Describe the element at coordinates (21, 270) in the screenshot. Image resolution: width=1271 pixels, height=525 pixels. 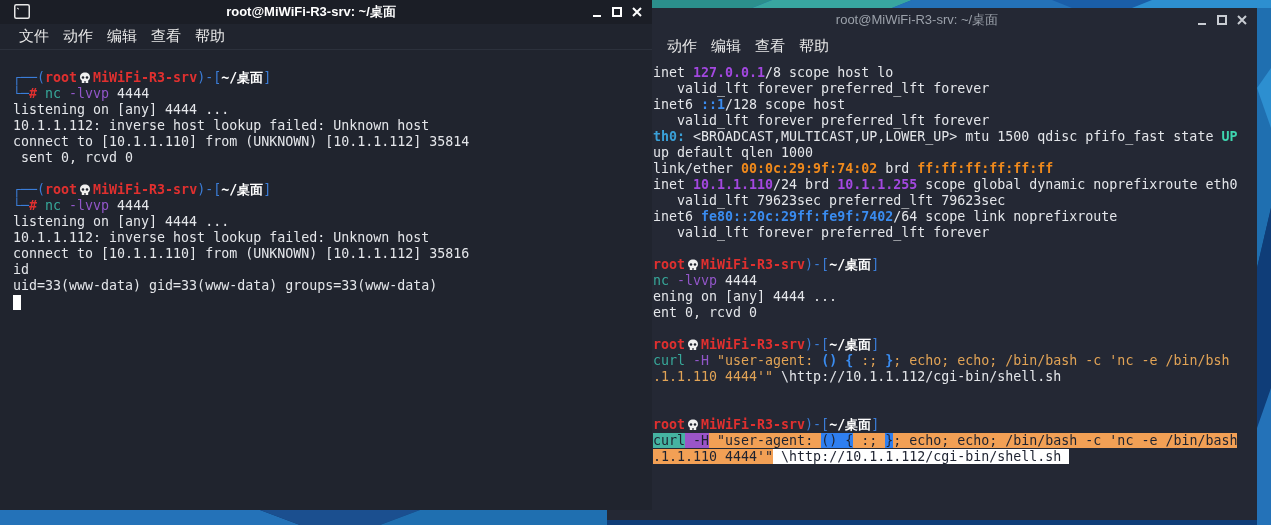
I see `terminal-line: id` at that location.